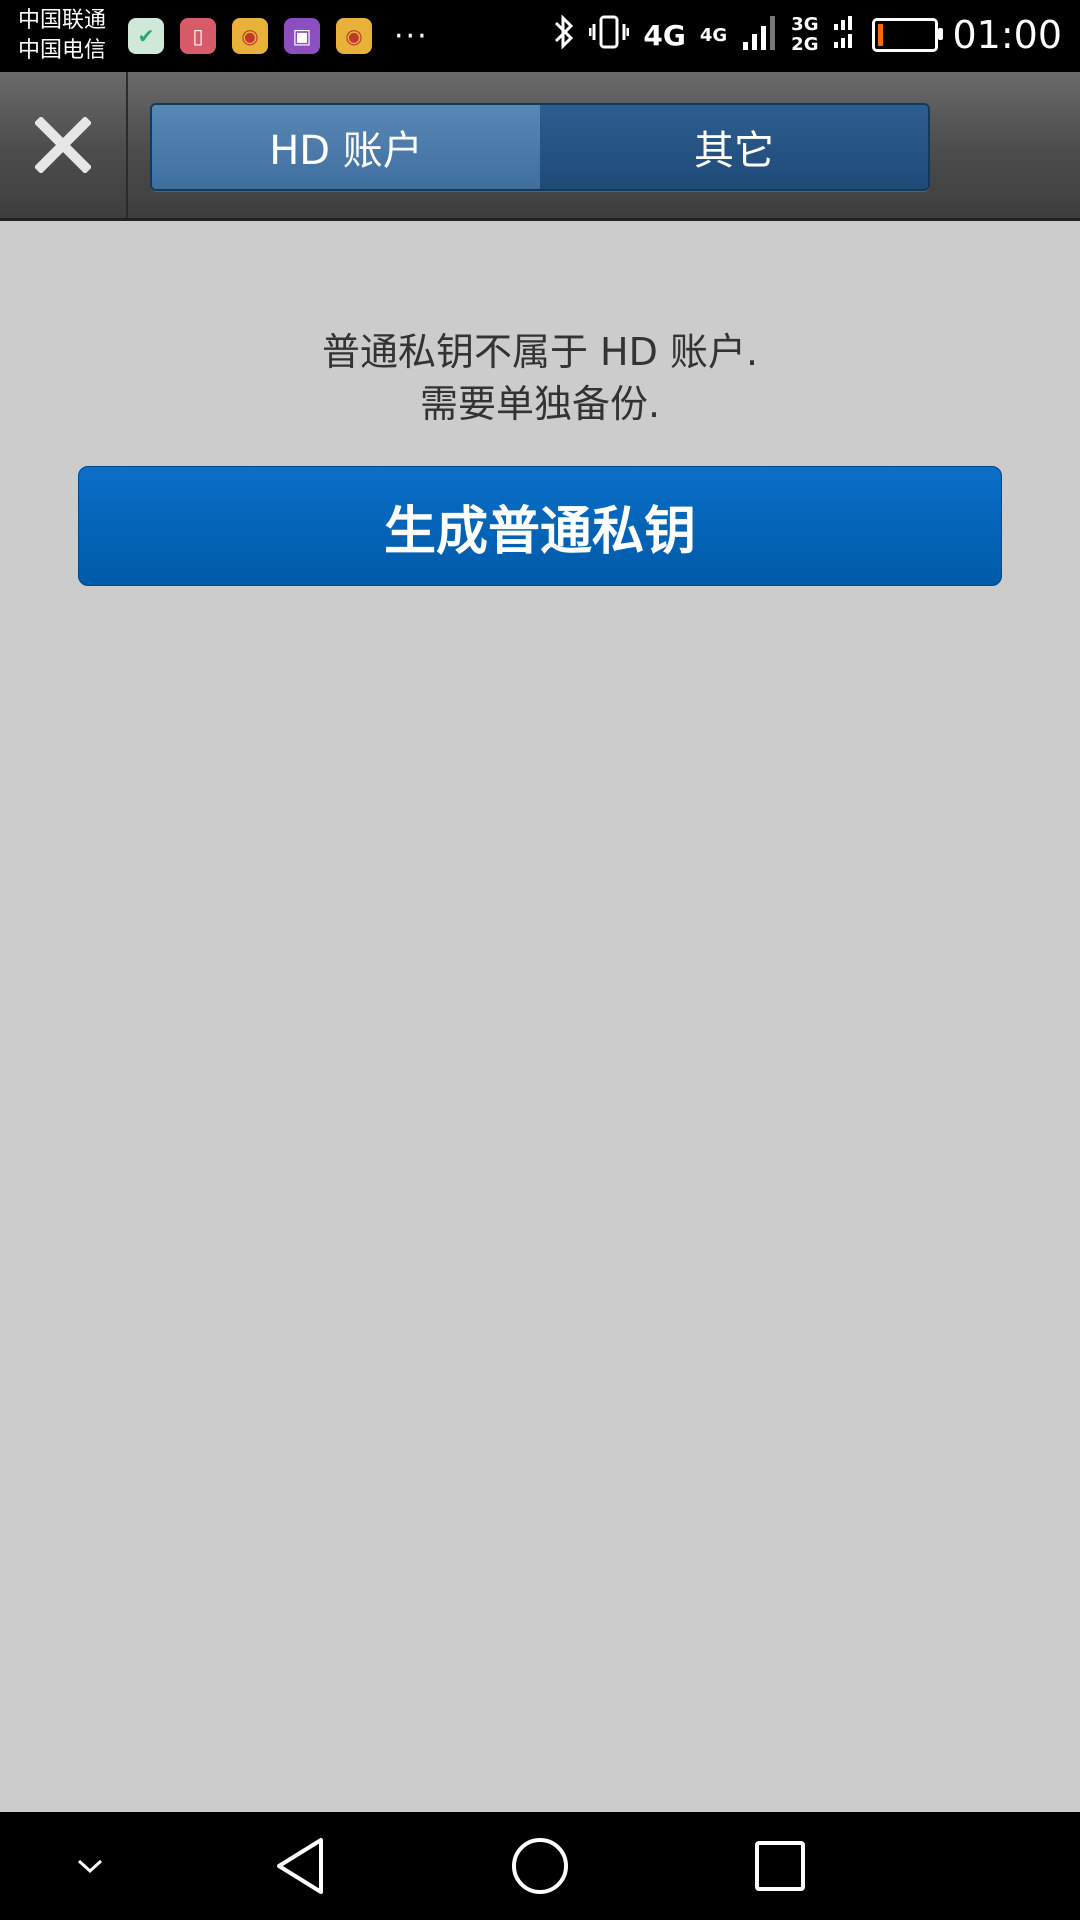  I want to click on back-button, so click(300, 1866).